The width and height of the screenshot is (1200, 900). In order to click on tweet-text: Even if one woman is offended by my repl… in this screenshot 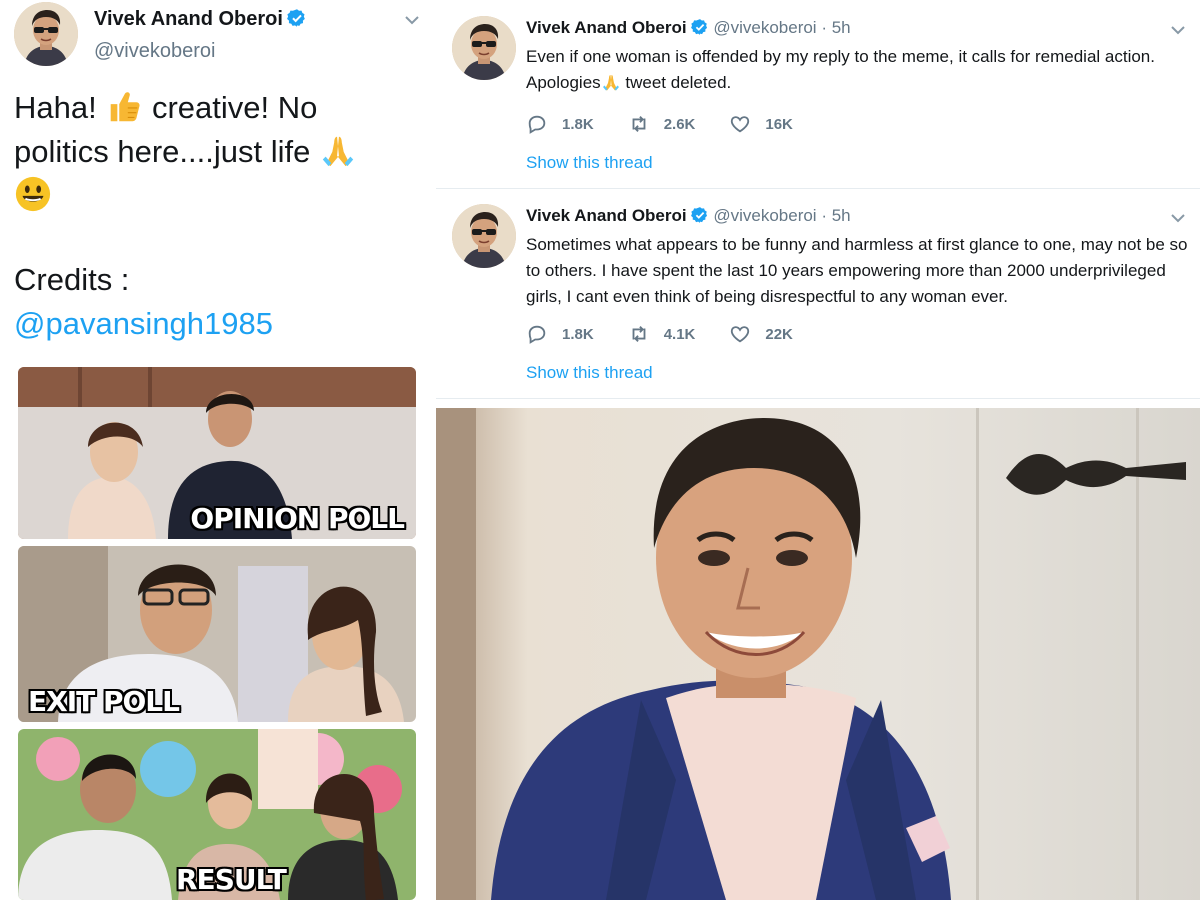, I will do `click(859, 70)`.